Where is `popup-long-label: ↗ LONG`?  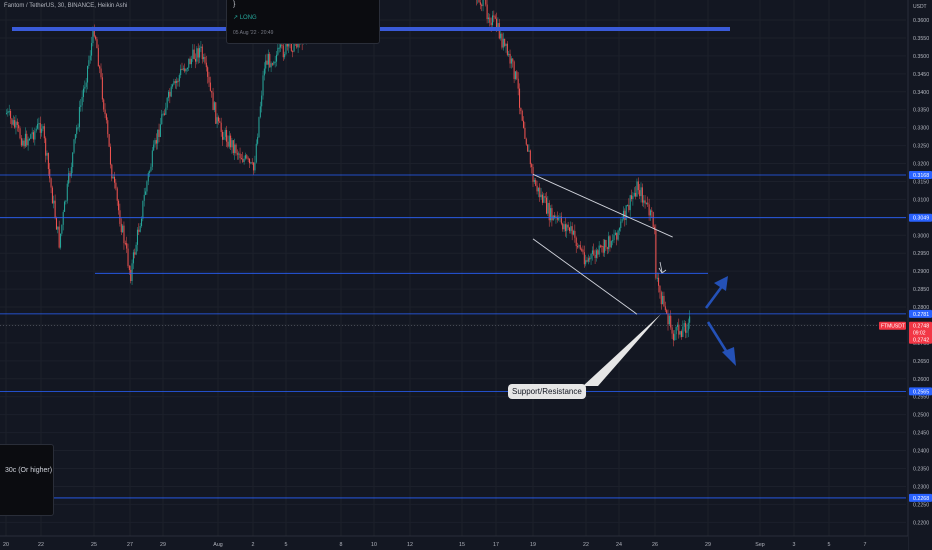
popup-long-label: ↗ LONG is located at coordinates (245, 18).